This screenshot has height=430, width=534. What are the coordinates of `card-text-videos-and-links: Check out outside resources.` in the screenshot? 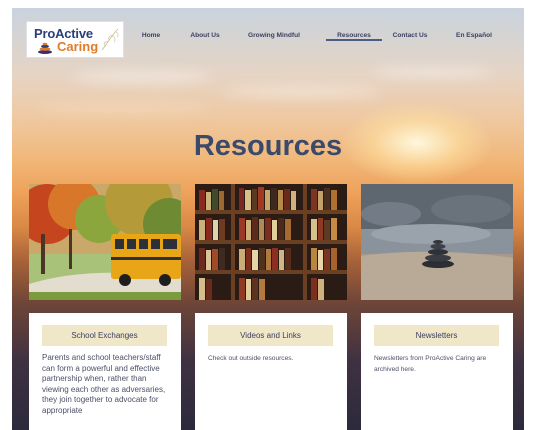 It's located at (251, 358).